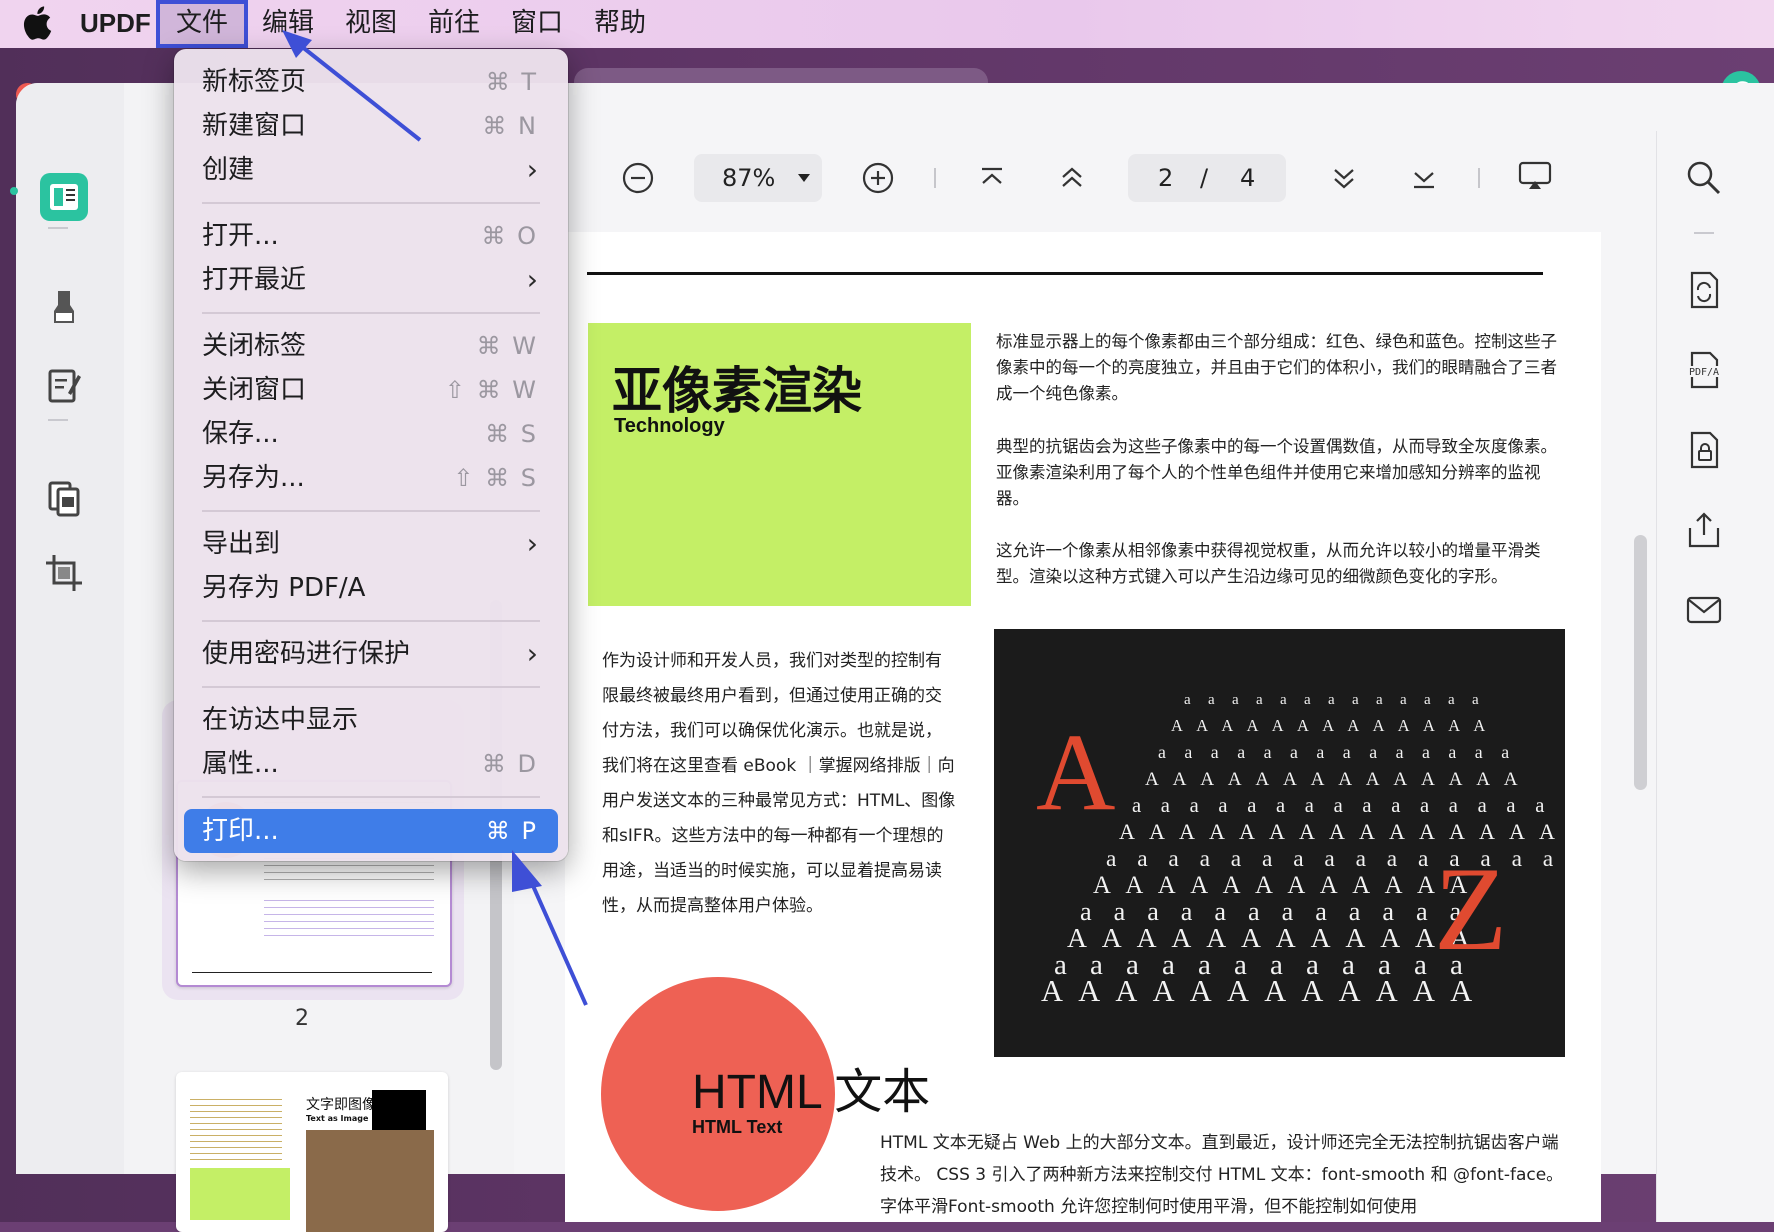 The width and height of the screenshot is (1774, 1232). What do you see at coordinates (758, 178) in the screenshot?
I see `zoom-select: 87%` at bounding box center [758, 178].